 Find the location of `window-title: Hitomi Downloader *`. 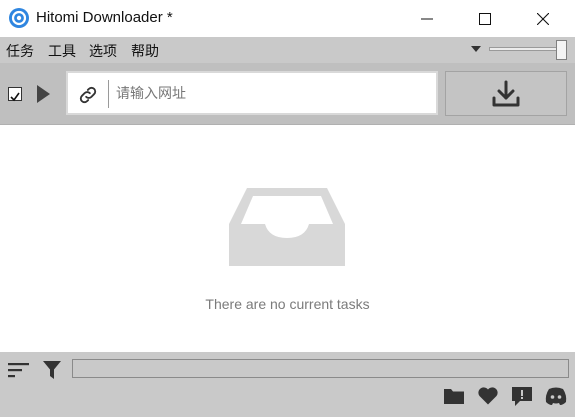

window-title: Hitomi Downloader * is located at coordinates (104, 17).